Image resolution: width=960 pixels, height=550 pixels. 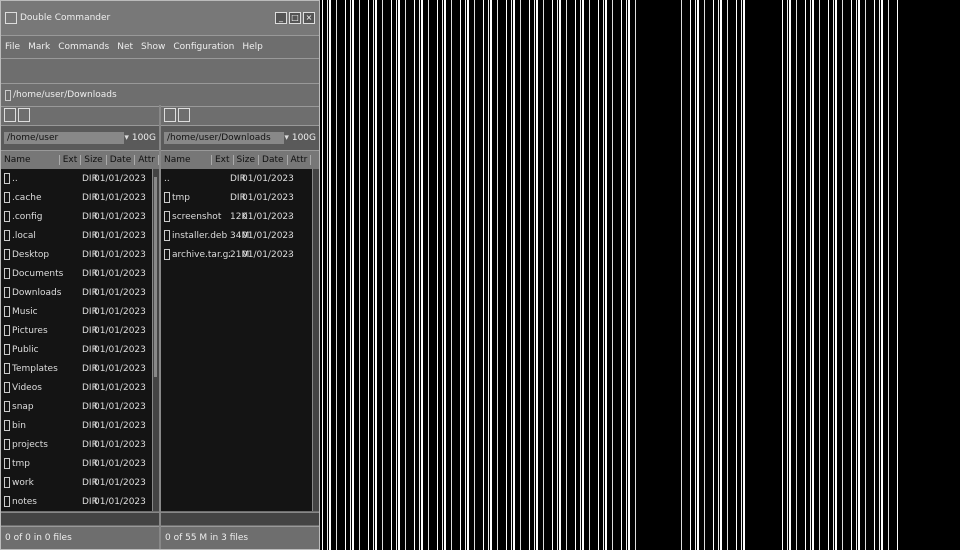 What do you see at coordinates (77, 482) in the screenshot?
I see `table-row: work DIR 01/01/2023` at bounding box center [77, 482].